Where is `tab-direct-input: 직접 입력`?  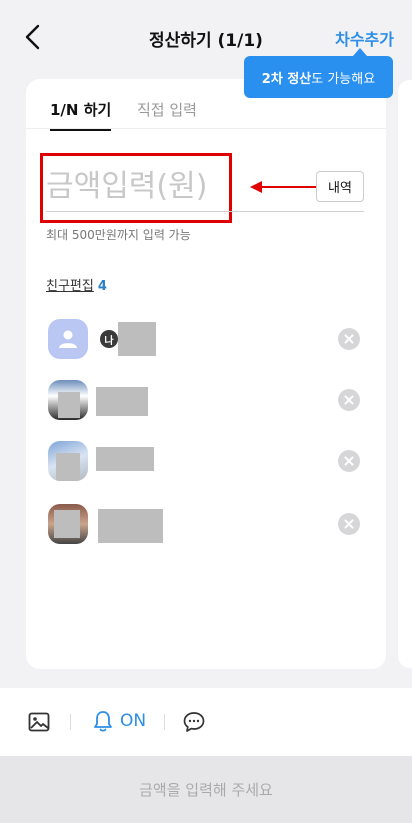
tab-direct-input: 직접 입력 is located at coordinates (167, 109).